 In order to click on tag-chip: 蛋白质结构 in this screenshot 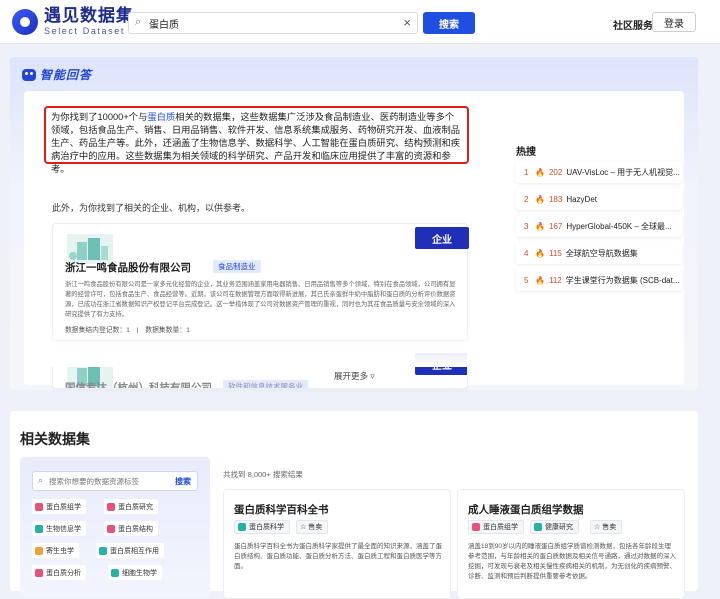, I will do `click(131, 528)`.